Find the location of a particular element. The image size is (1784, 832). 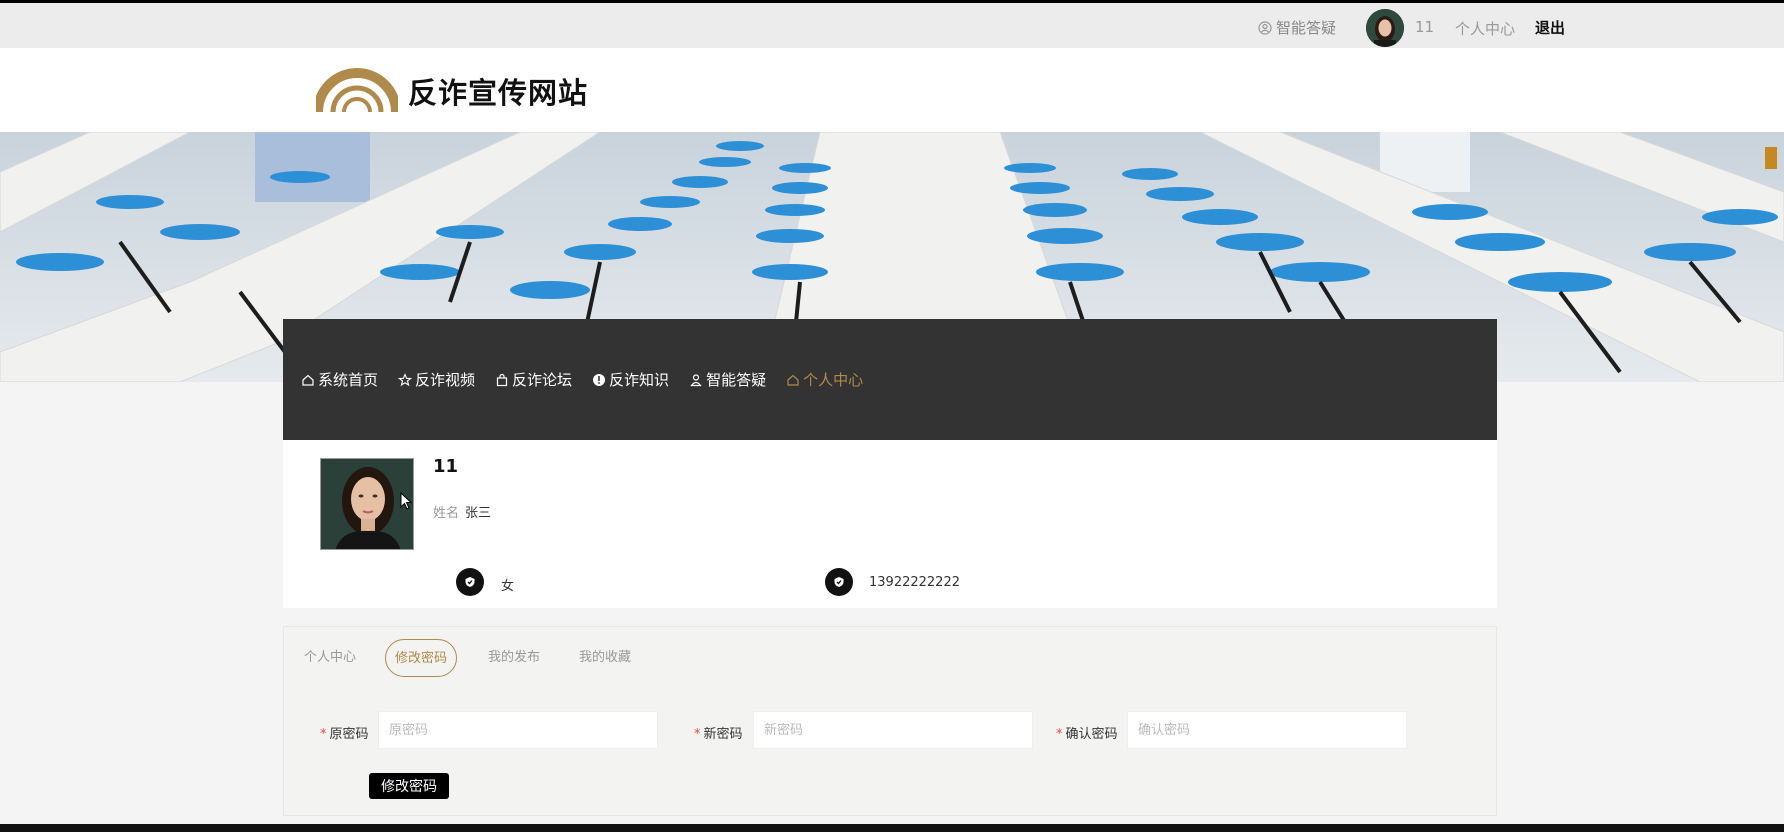

new-password-label: * 新密码 is located at coordinates (718, 734).